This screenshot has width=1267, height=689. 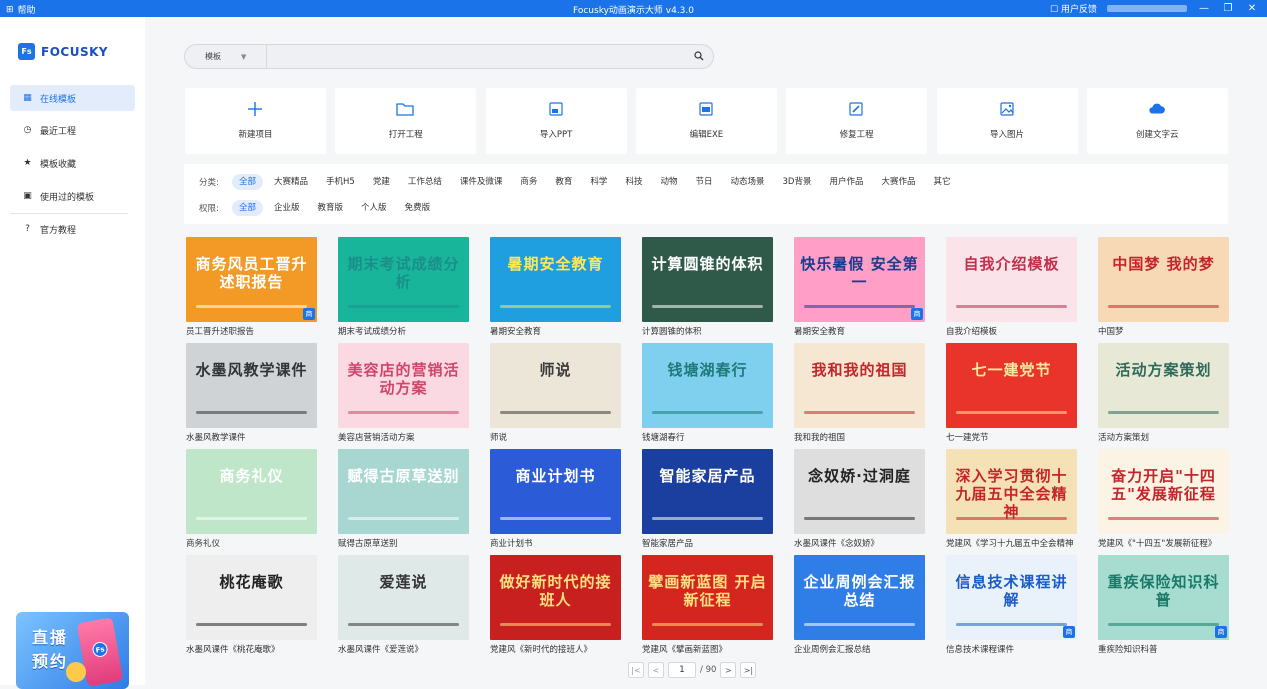 What do you see at coordinates (859, 597) in the screenshot?
I see `template-thumbnail: 企业周例会汇报总结` at bounding box center [859, 597].